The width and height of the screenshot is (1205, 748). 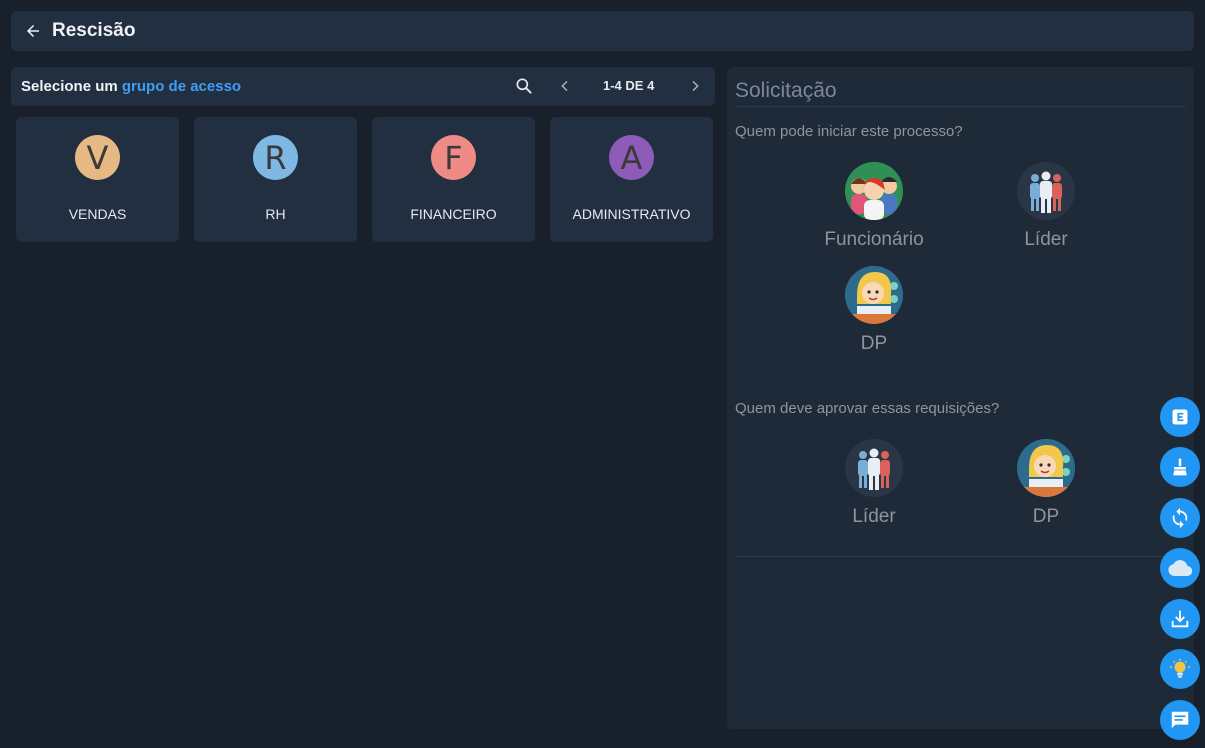 I want to click on group-card-rh: R RH, so click(x=275, y=179).